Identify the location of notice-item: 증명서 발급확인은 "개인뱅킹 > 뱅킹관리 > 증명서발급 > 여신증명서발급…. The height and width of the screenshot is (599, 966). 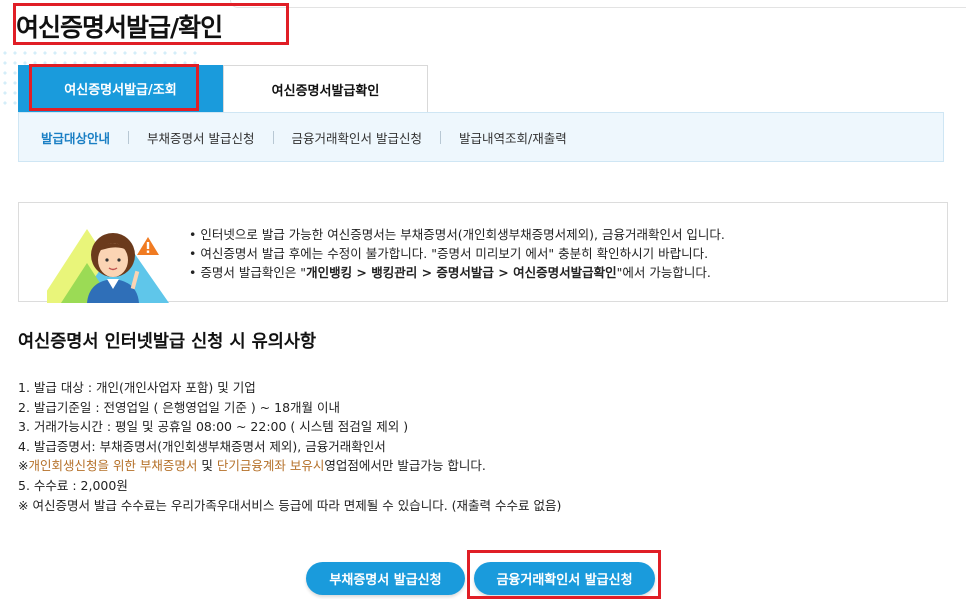
(457, 272).